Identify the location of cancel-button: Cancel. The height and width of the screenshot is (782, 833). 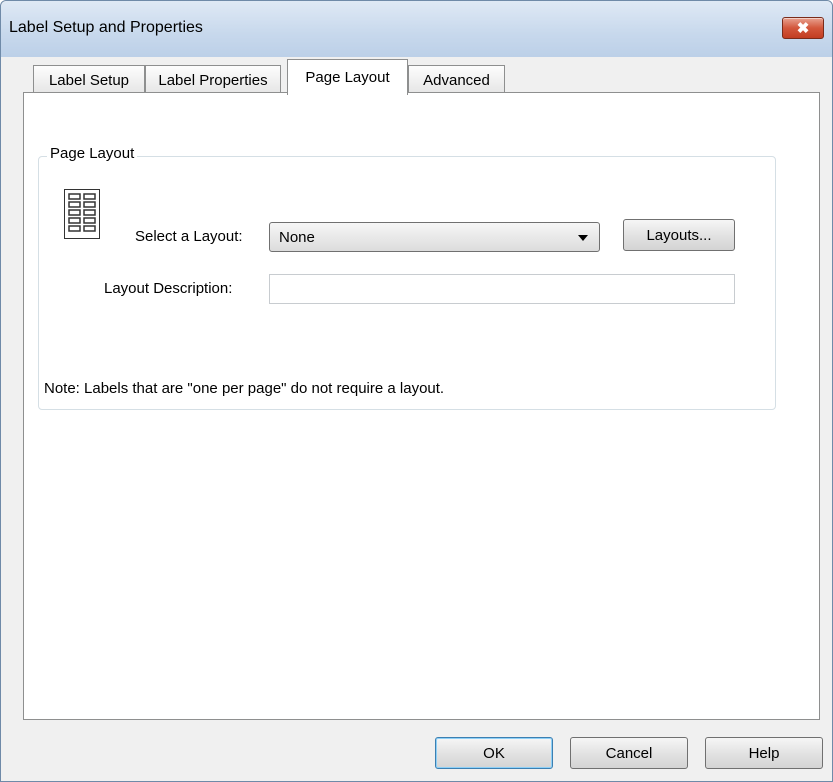
(629, 753).